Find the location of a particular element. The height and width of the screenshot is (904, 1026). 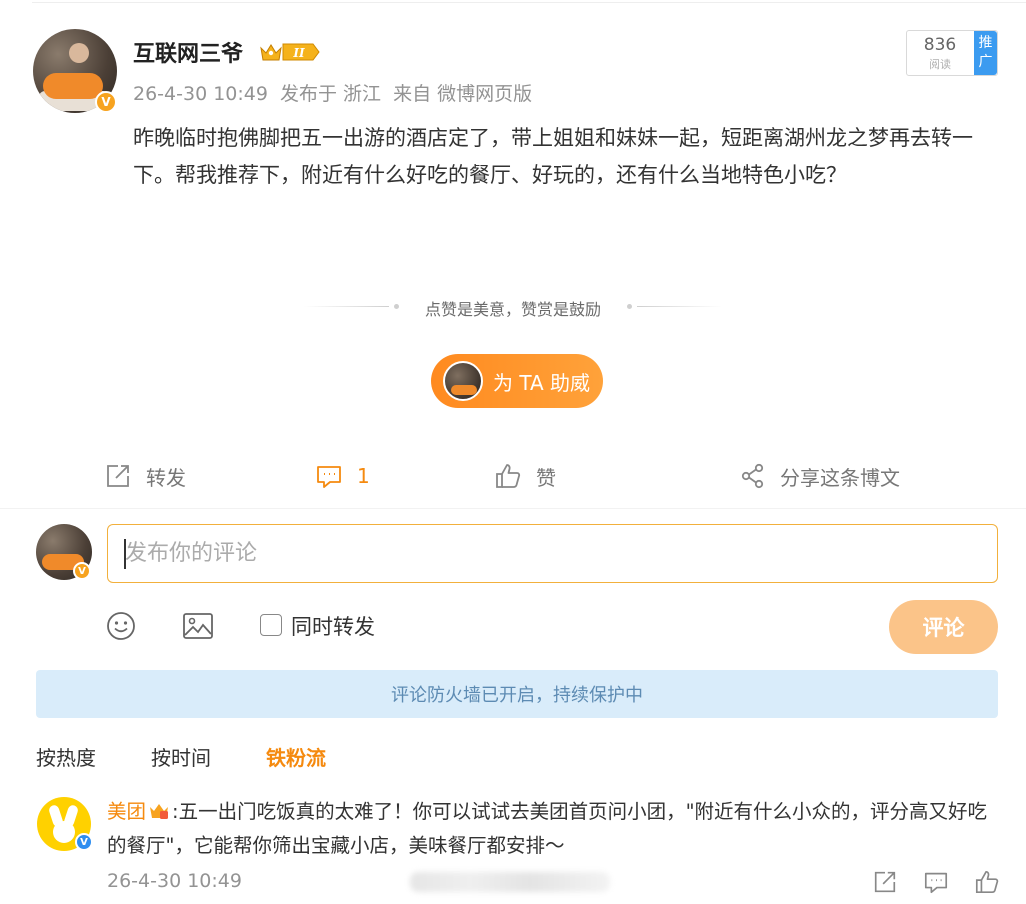

blue-verified-icon: V is located at coordinates (84, 842).